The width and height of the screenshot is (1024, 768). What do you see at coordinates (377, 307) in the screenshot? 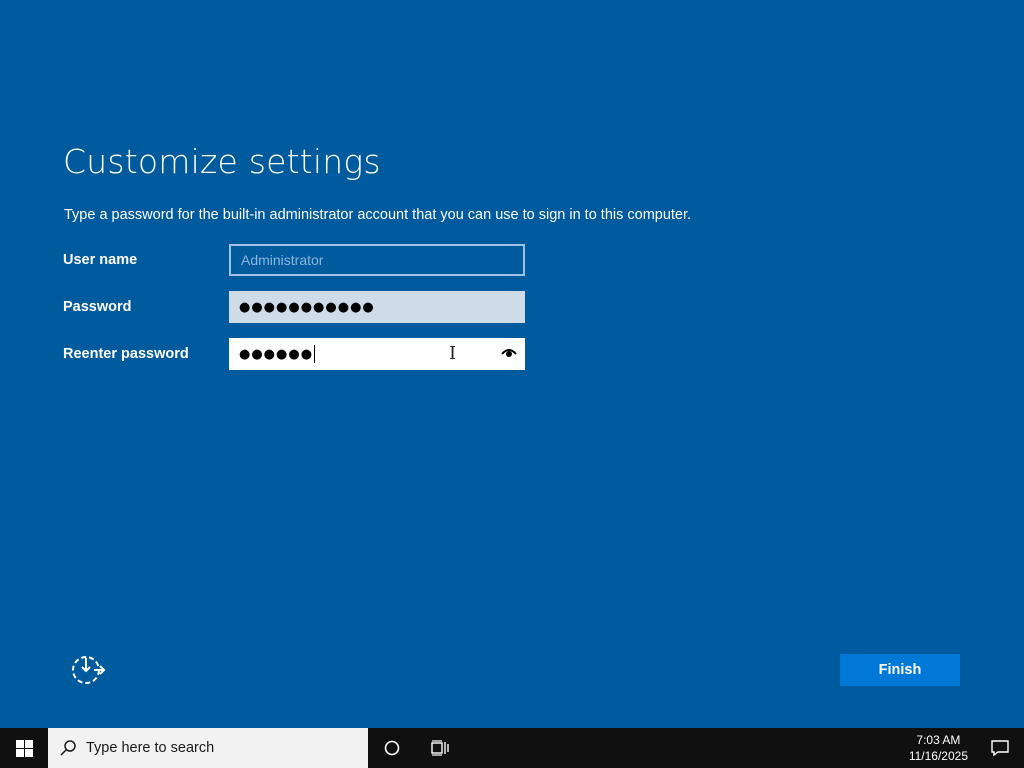
I see `password-field: ●●●●●●●●●●●` at bounding box center [377, 307].